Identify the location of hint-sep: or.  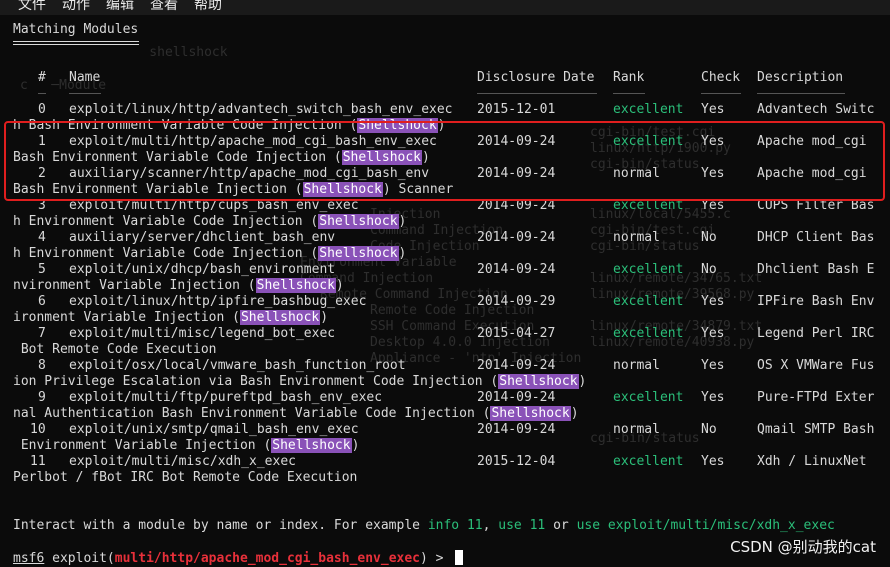
(561, 525).